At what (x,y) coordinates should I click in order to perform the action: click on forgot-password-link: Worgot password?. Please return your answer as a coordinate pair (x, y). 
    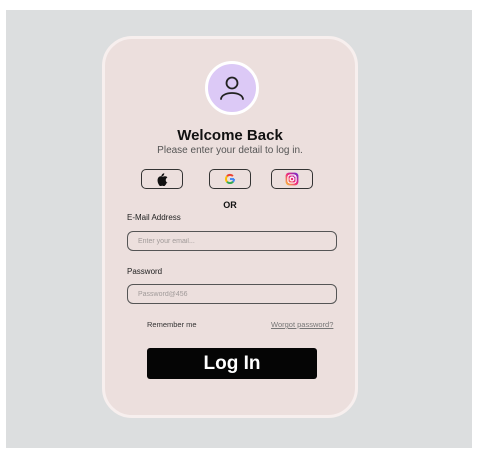
    Looking at the image, I should click on (302, 324).